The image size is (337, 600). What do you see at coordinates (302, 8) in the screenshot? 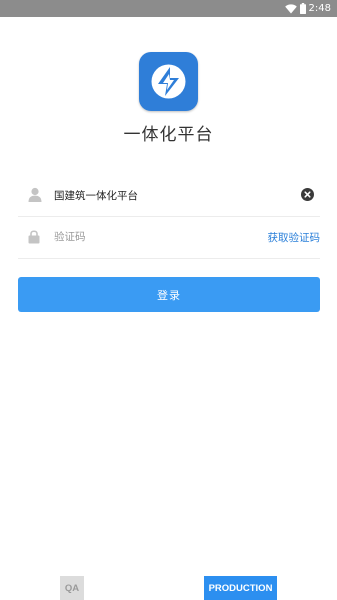
I see `battery-icon` at bounding box center [302, 8].